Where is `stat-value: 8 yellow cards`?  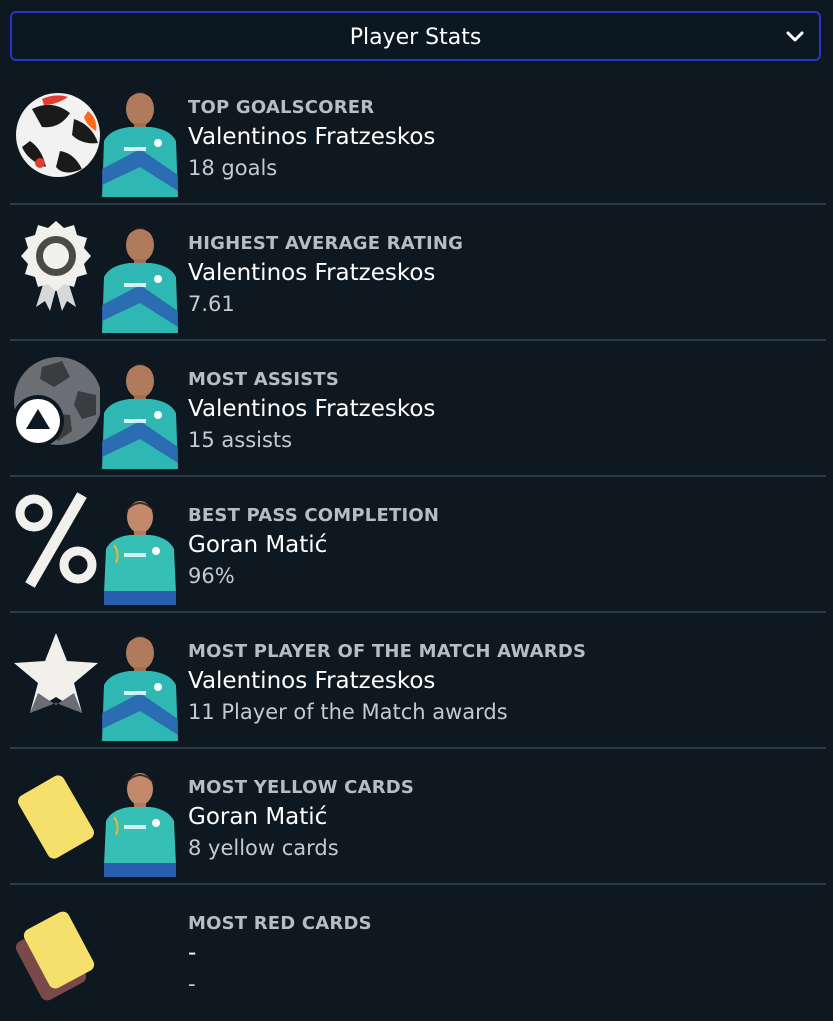 stat-value: 8 yellow cards is located at coordinates (263, 848).